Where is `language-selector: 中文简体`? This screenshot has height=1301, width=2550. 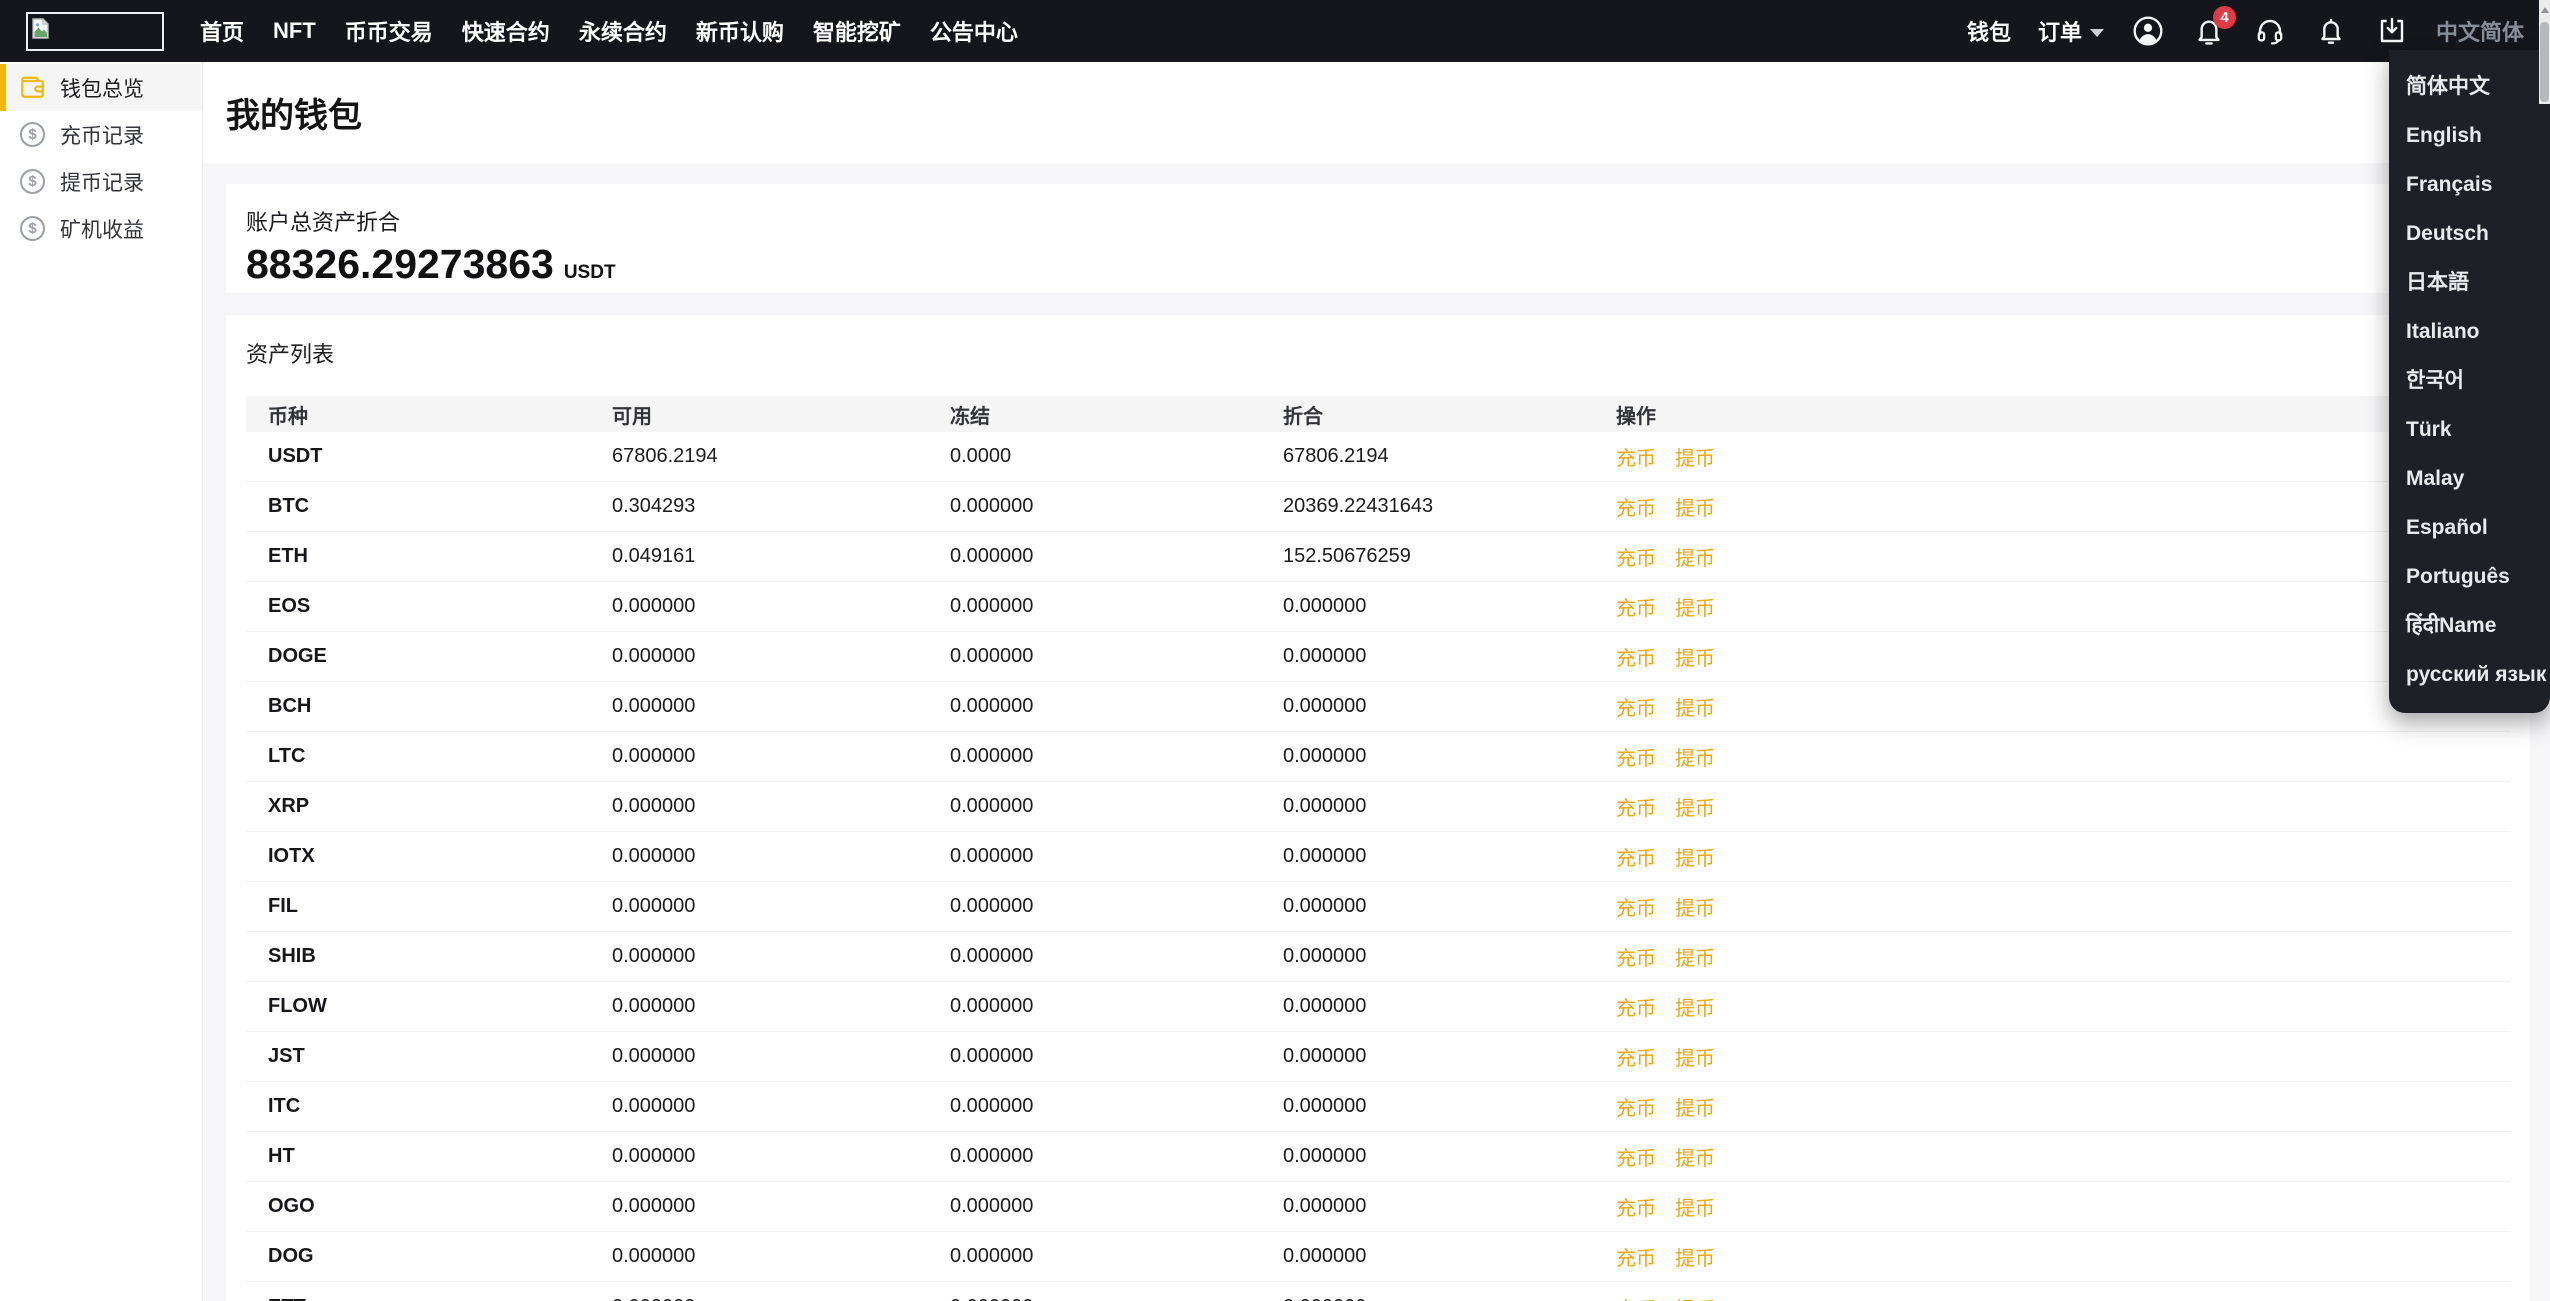
language-selector: 中文简体 is located at coordinates (2480, 31).